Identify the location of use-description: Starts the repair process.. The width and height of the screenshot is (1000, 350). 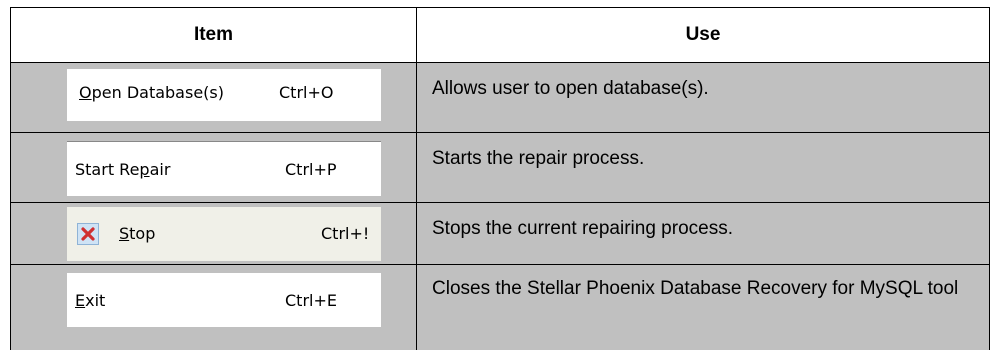
(538, 158).